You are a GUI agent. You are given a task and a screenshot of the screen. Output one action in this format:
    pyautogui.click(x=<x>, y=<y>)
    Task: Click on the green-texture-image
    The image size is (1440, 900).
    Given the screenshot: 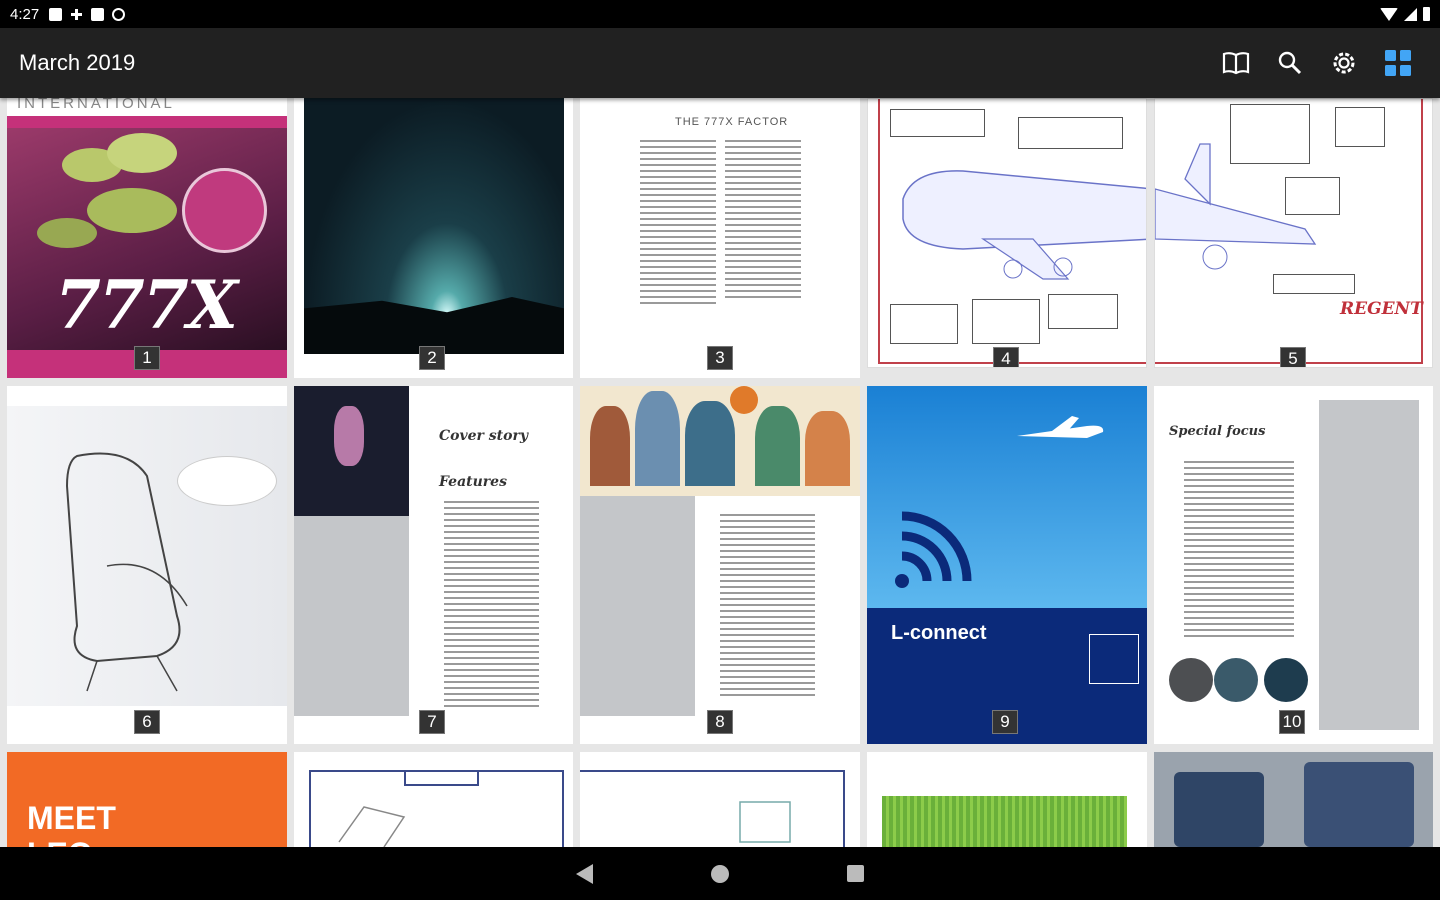 What is the action you would take?
    pyautogui.click(x=1004, y=821)
    